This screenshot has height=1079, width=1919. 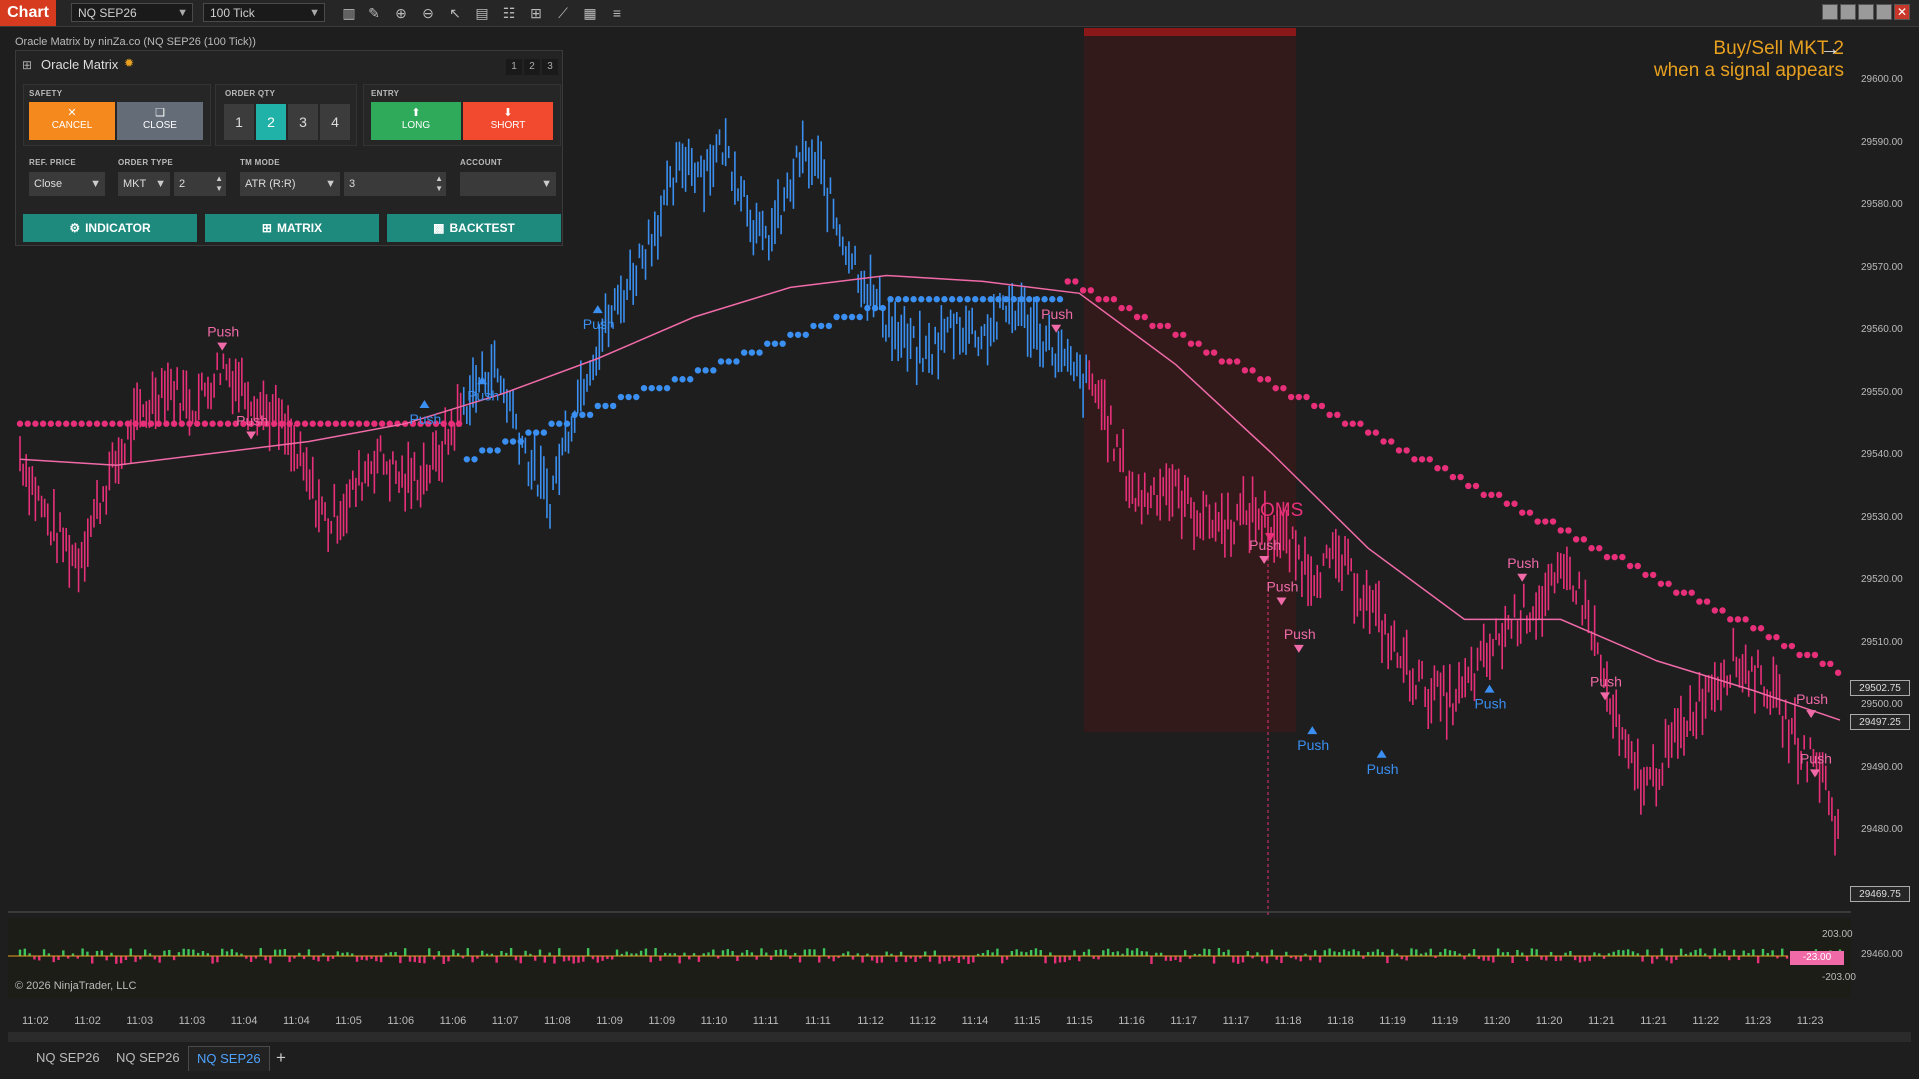 What do you see at coordinates (514, 67) in the screenshot?
I see `page-1-button: 1` at bounding box center [514, 67].